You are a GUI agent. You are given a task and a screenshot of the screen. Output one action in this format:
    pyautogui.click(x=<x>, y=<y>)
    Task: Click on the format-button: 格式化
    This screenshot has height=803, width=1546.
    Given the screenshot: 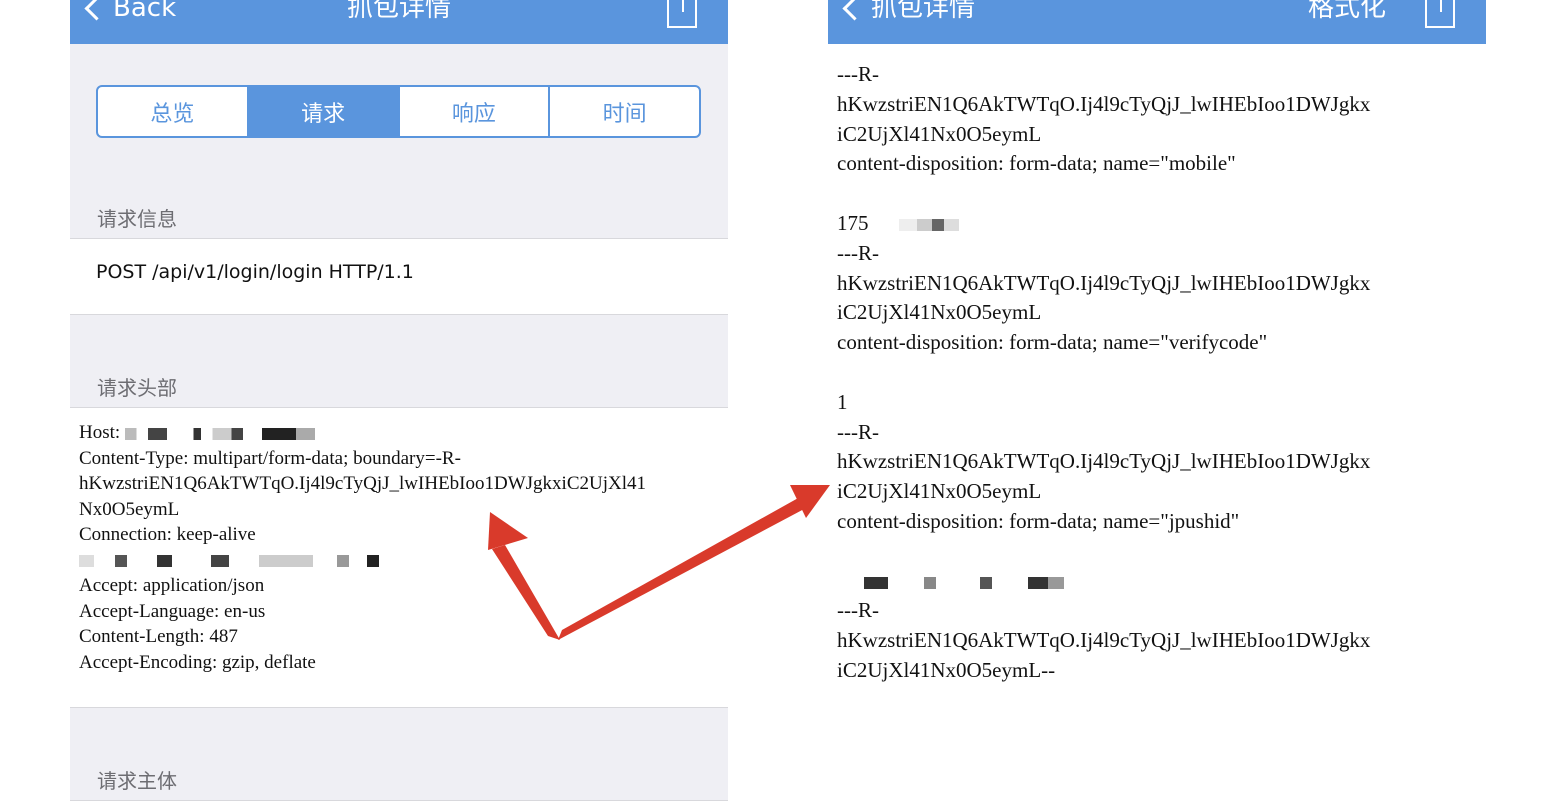 What is the action you would take?
    pyautogui.click(x=1347, y=13)
    